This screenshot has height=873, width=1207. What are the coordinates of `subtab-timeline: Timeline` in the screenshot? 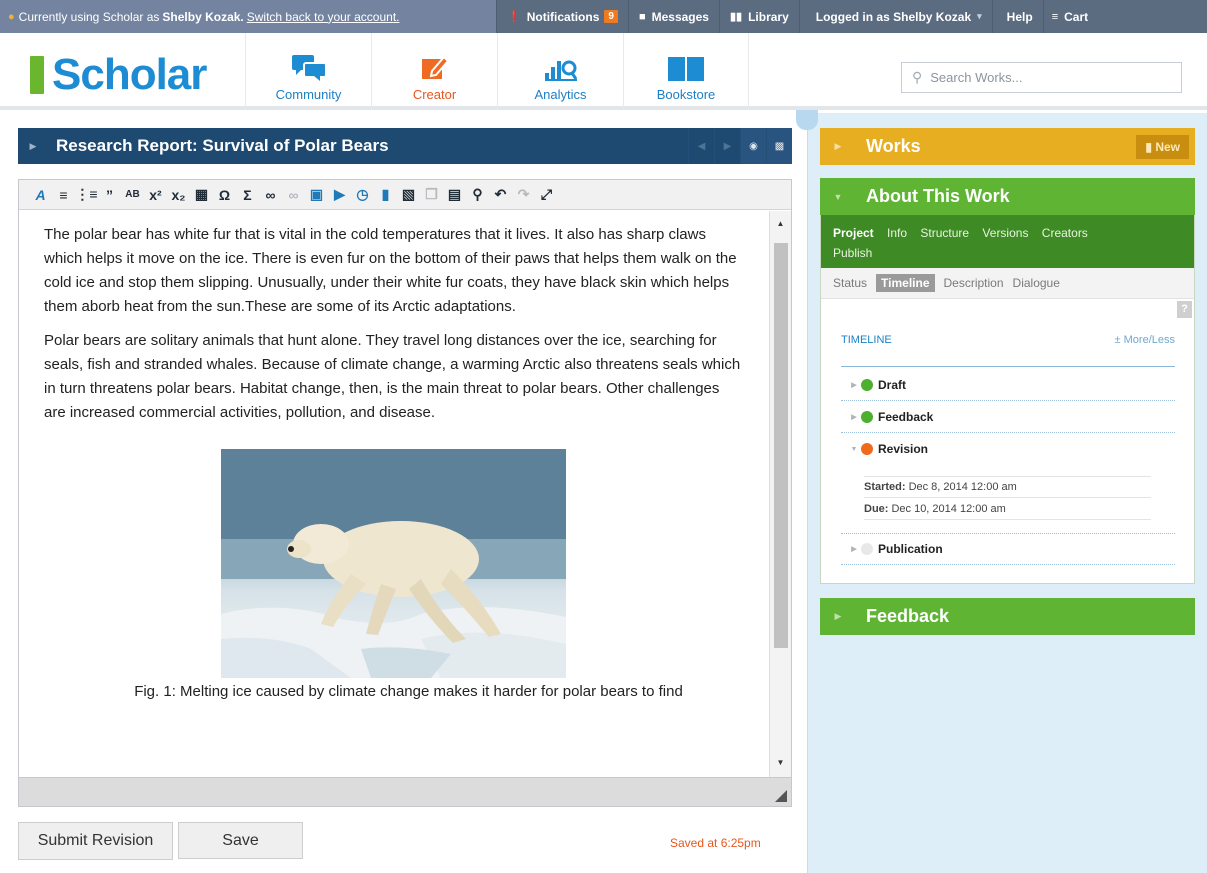 It's located at (905, 283).